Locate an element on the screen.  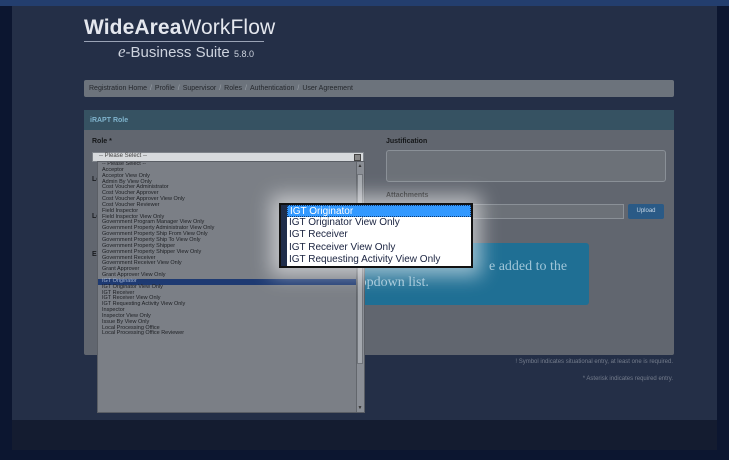
panel-header: iRAPT Role is located at coordinates (379, 120).